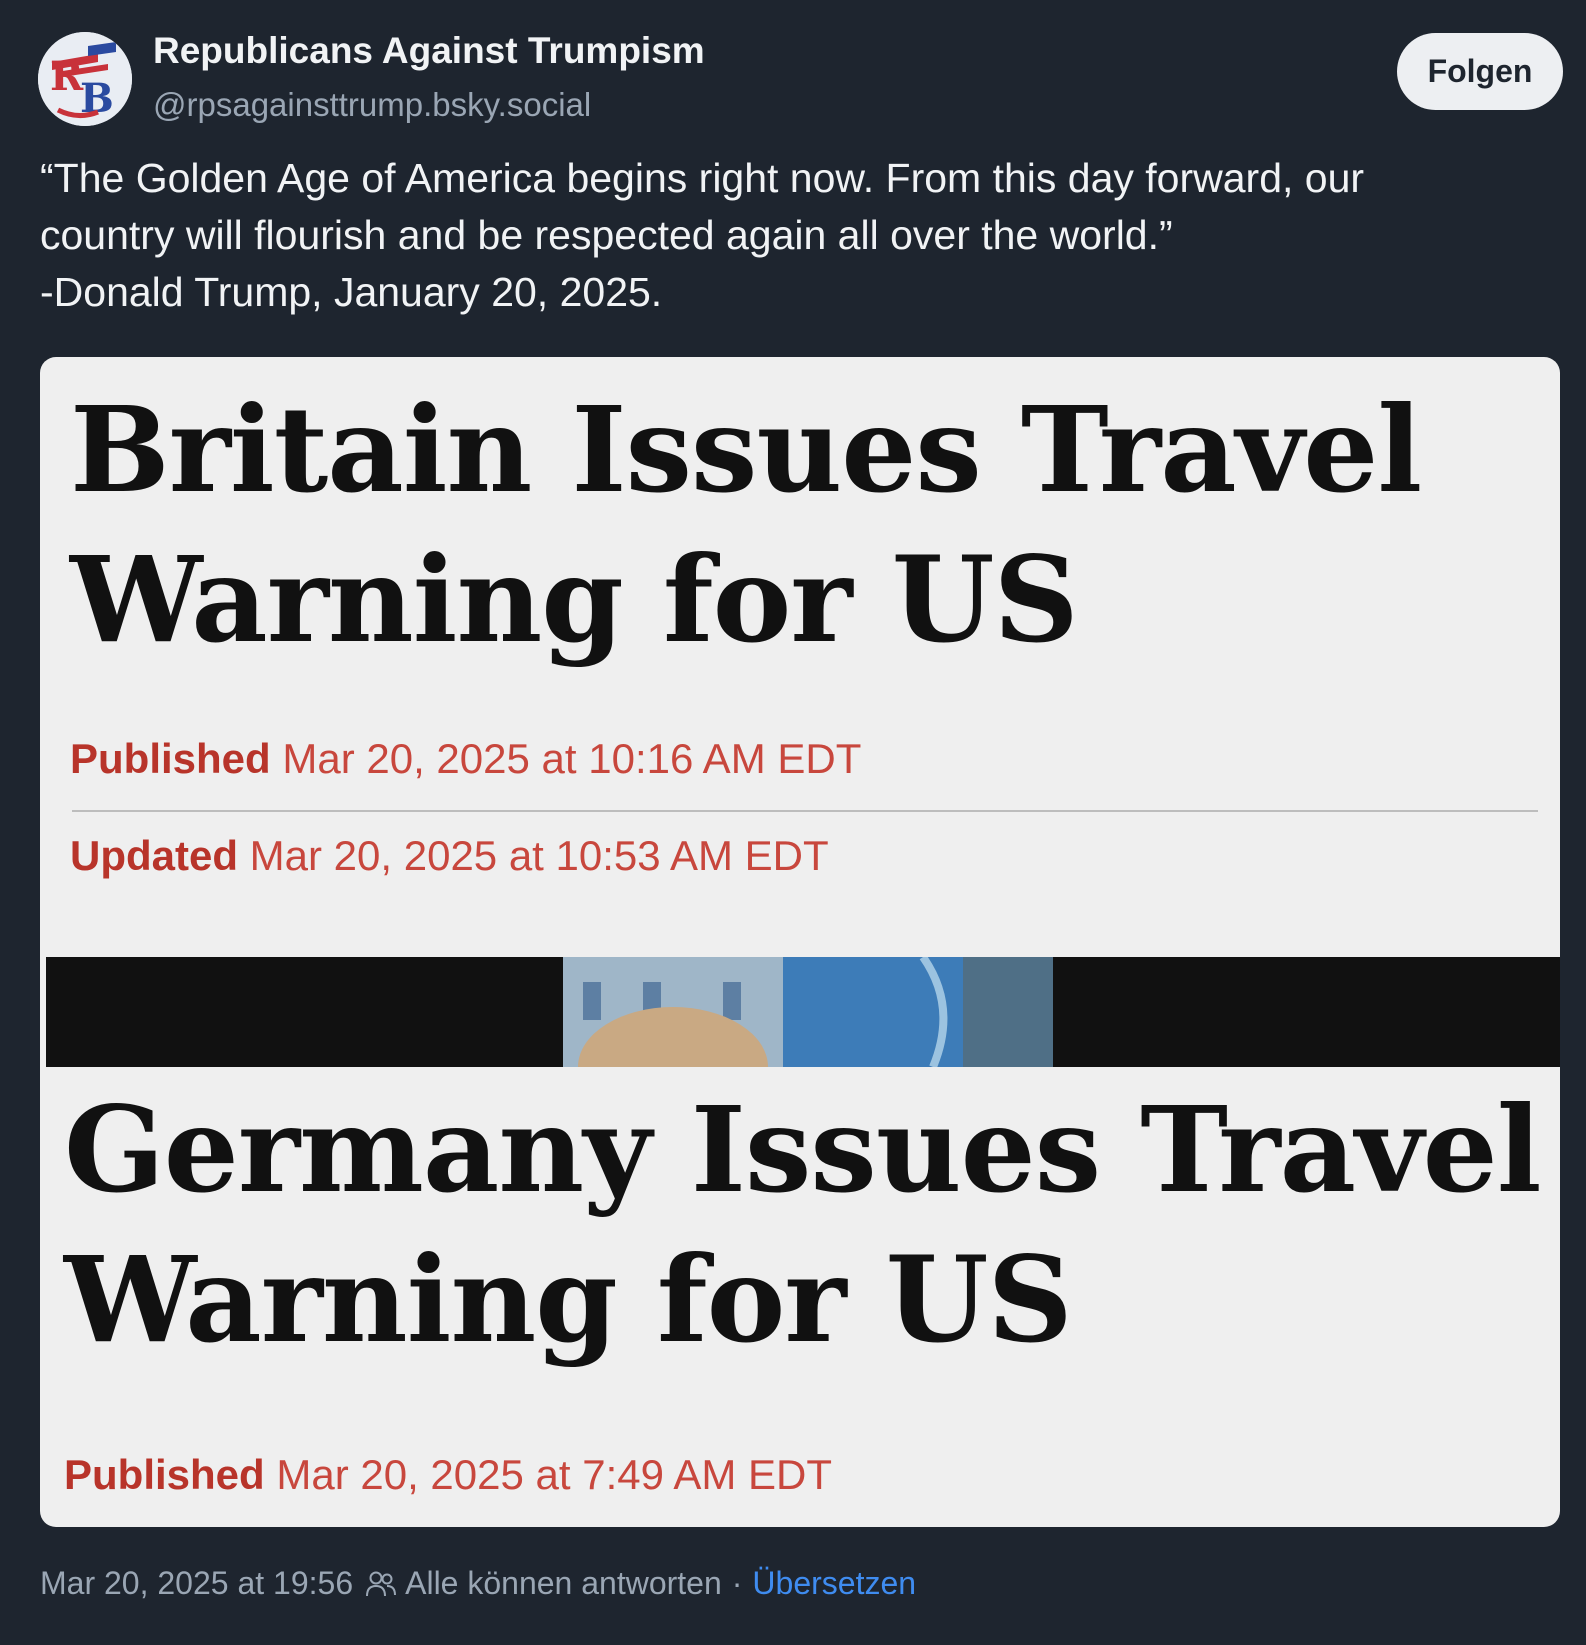 The width and height of the screenshot is (1586, 1645). I want to click on updated-label: Updated, so click(154, 855).